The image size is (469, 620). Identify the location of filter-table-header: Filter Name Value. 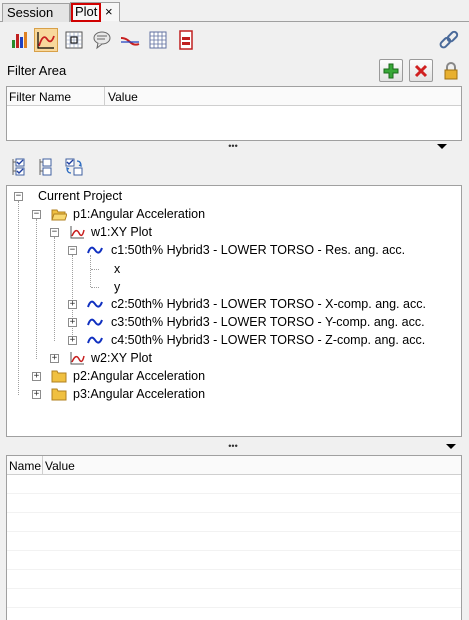
(234, 96).